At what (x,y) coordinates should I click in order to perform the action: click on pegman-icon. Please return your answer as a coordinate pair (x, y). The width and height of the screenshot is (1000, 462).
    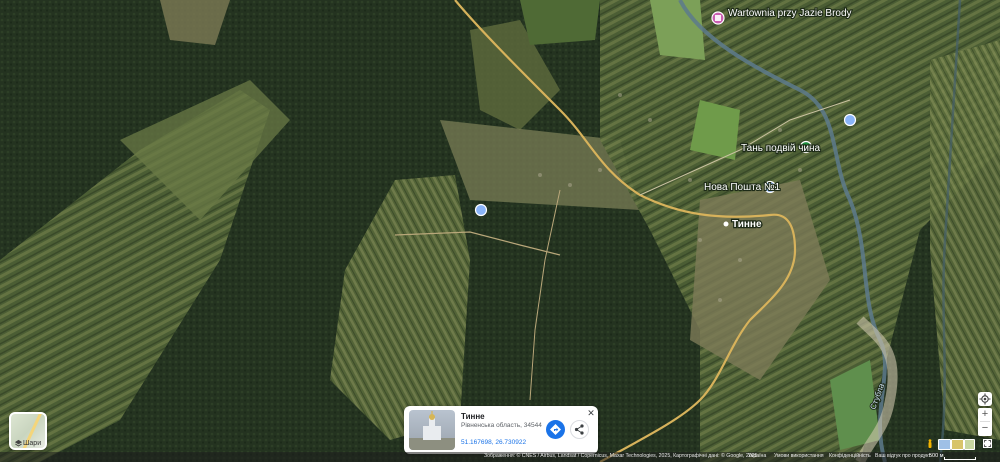
    Looking at the image, I should click on (930, 443).